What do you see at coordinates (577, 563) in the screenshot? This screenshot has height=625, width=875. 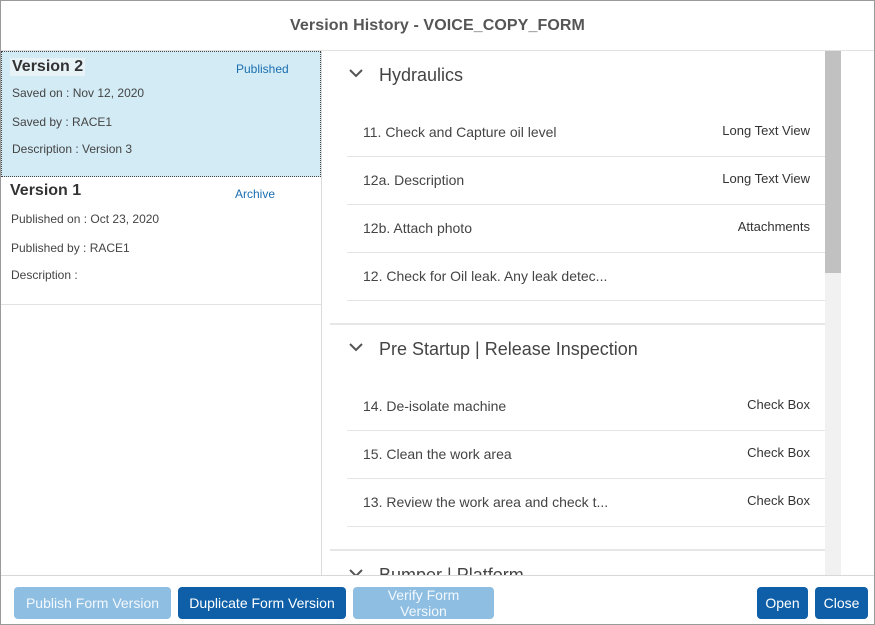 I see `section-header-bumper: Bumper | Platform` at bounding box center [577, 563].